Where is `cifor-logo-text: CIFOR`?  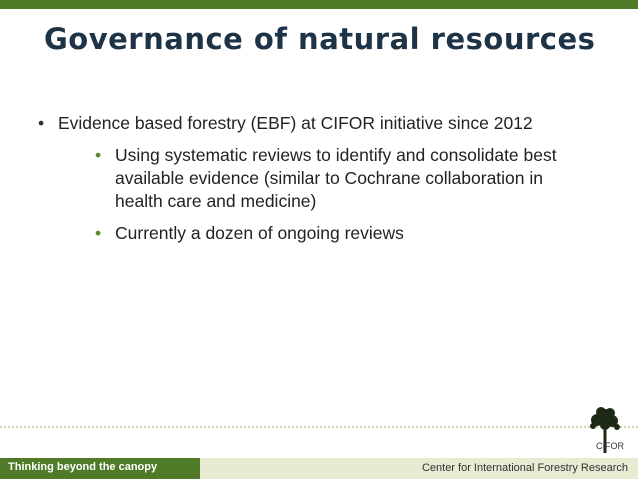
cifor-logo-text: CIFOR is located at coordinates (610, 446).